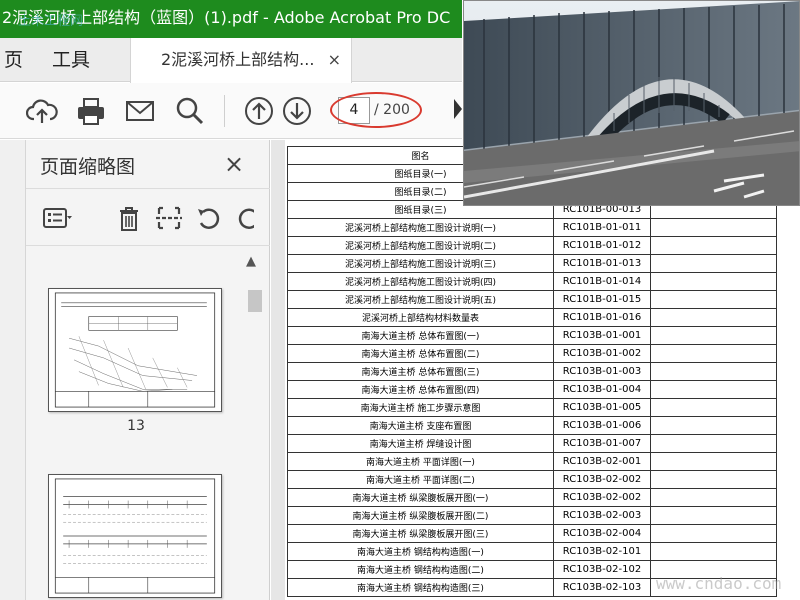 Image resolution: width=800 pixels, height=600 pixels. What do you see at coordinates (71, 60) in the screenshot?
I see `menu-tab-tools: 工具` at bounding box center [71, 60].